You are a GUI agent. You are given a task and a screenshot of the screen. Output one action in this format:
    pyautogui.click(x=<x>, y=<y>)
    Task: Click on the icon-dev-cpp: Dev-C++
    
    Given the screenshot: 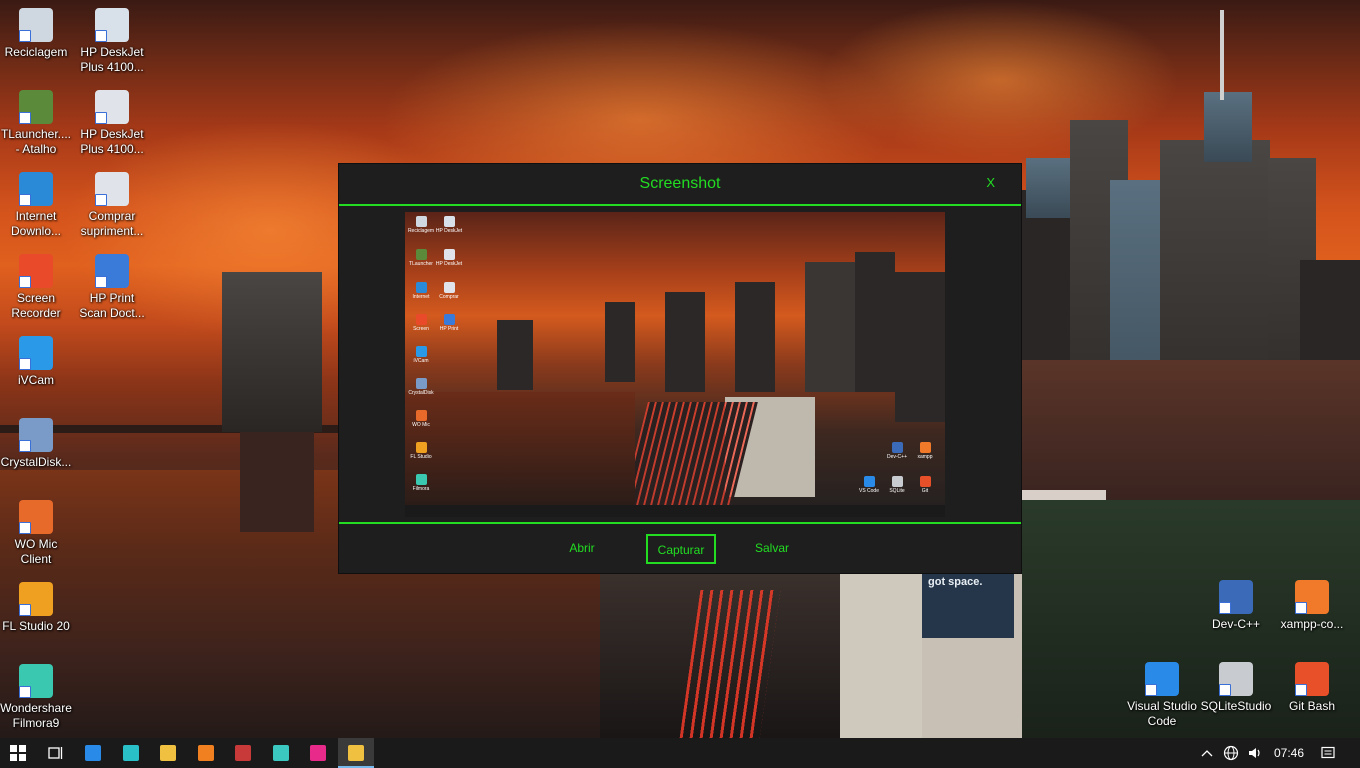 What is the action you would take?
    pyautogui.click(x=1236, y=606)
    